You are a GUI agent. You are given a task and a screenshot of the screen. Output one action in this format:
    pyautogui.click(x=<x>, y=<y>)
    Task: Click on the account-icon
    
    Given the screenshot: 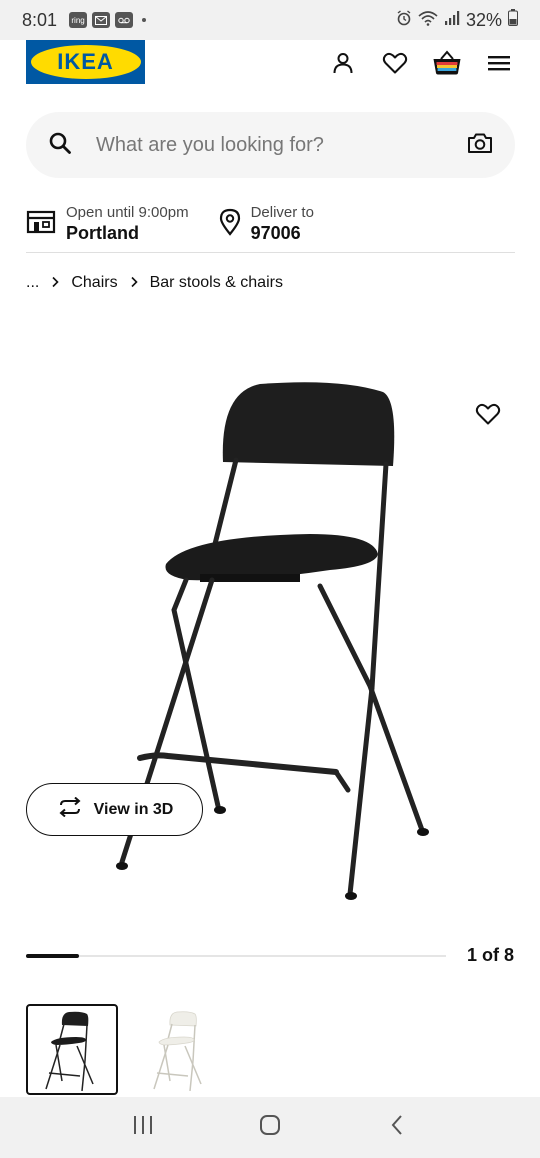 What is the action you would take?
    pyautogui.click(x=343, y=63)
    